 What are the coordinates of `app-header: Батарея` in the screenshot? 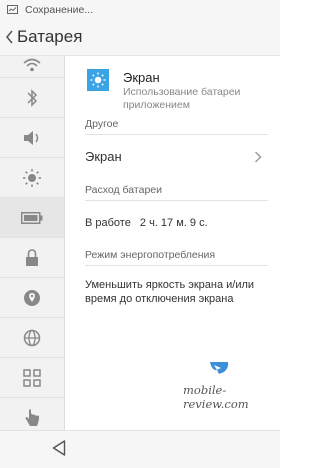 It's located at (140, 37).